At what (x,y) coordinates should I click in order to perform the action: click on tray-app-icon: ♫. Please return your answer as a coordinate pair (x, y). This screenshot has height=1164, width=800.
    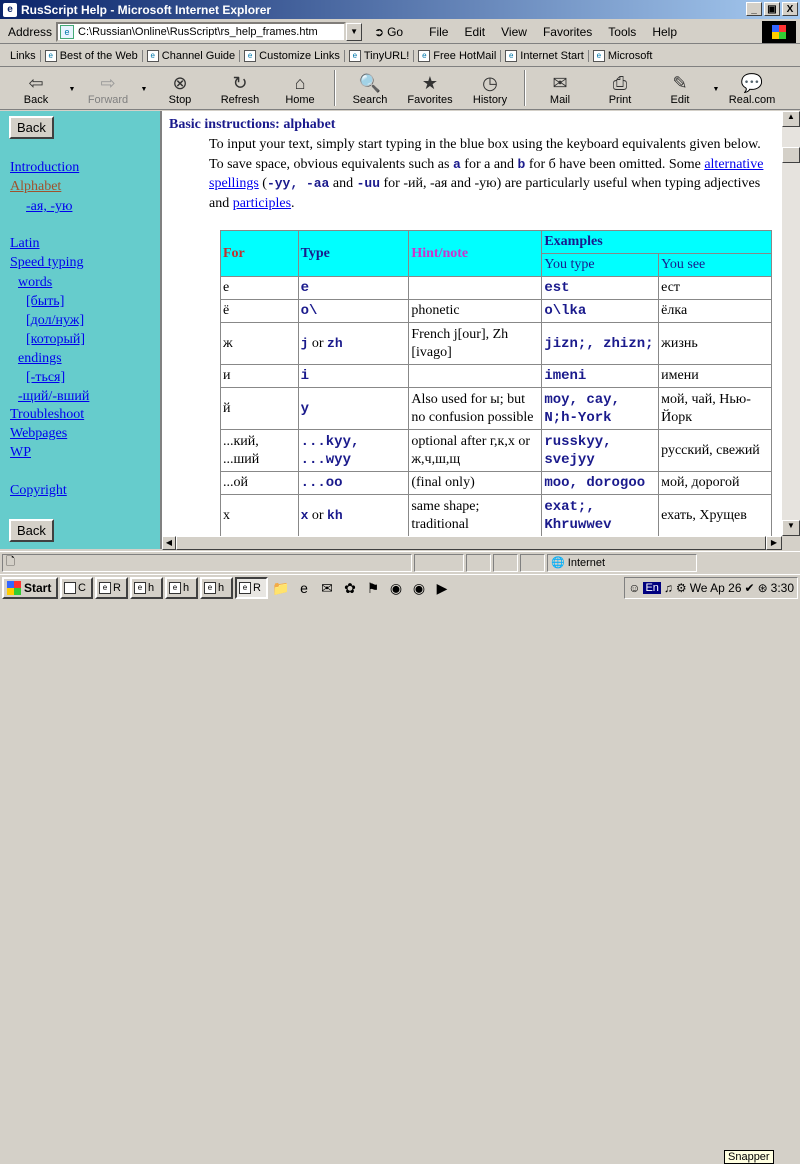
    Looking at the image, I should click on (668, 588).